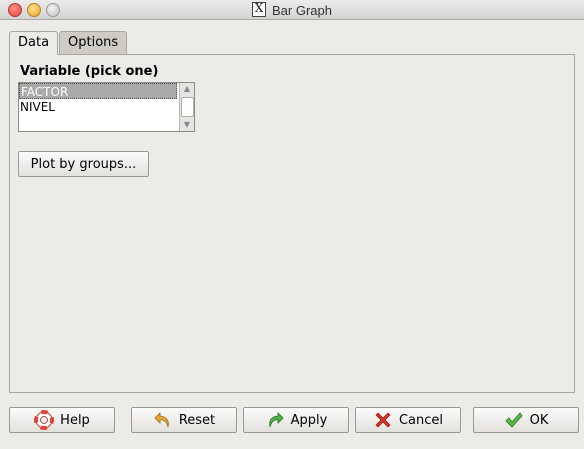 This screenshot has width=584, height=449. Describe the element at coordinates (89, 71) in the screenshot. I see `variable-label: Variable (pick one)` at that location.